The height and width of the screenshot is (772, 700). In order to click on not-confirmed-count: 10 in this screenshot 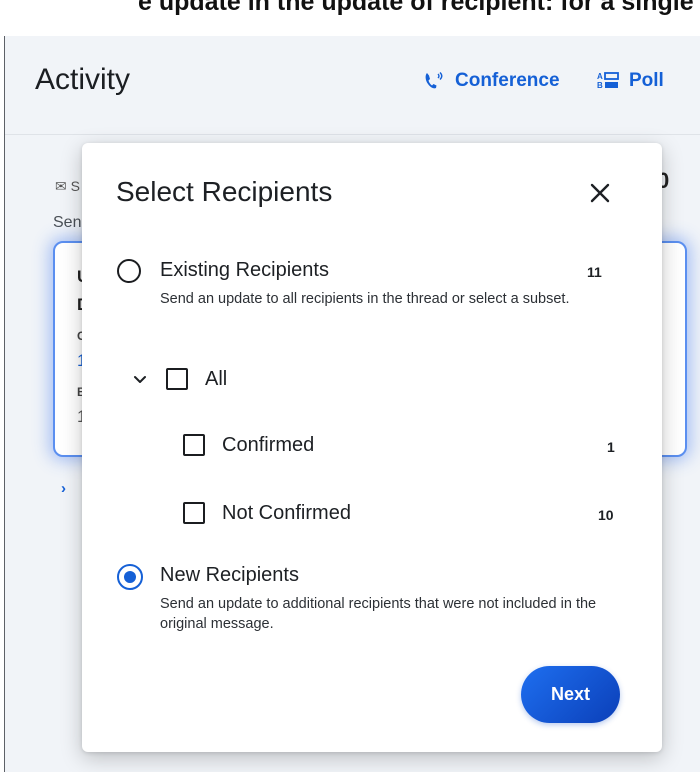, I will do `click(606, 515)`.